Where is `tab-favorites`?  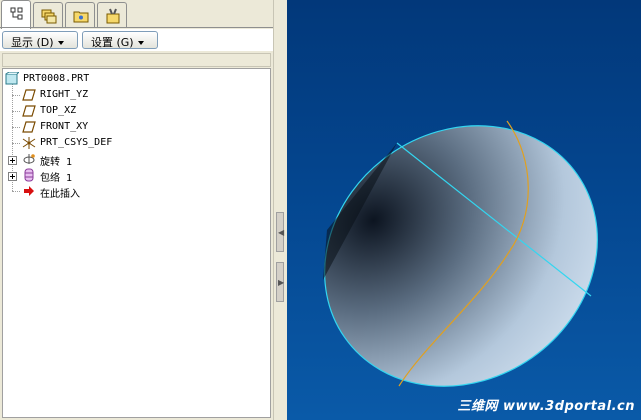
tab-favorites is located at coordinates (112, 15).